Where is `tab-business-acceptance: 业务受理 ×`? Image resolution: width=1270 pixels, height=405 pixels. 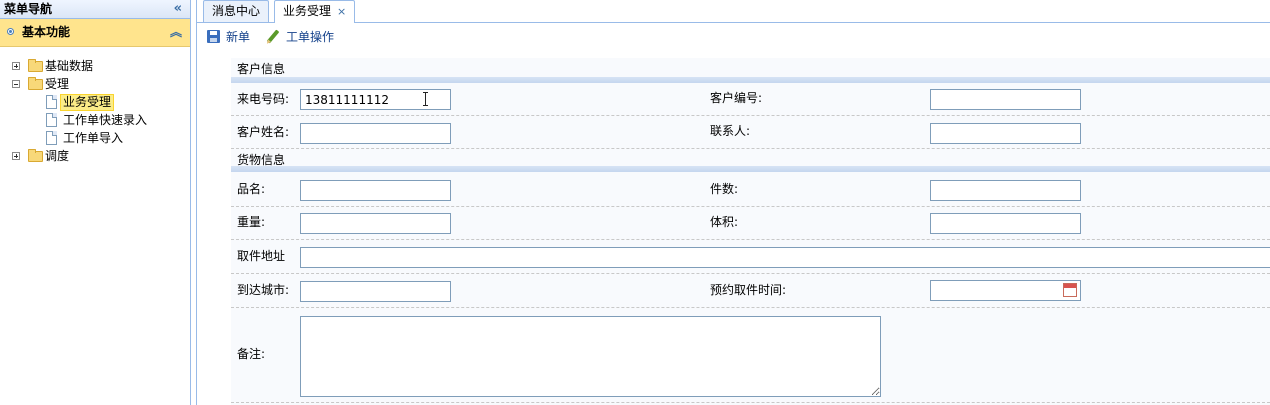 tab-business-acceptance: 业务受理 × is located at coordinates (315, 11).